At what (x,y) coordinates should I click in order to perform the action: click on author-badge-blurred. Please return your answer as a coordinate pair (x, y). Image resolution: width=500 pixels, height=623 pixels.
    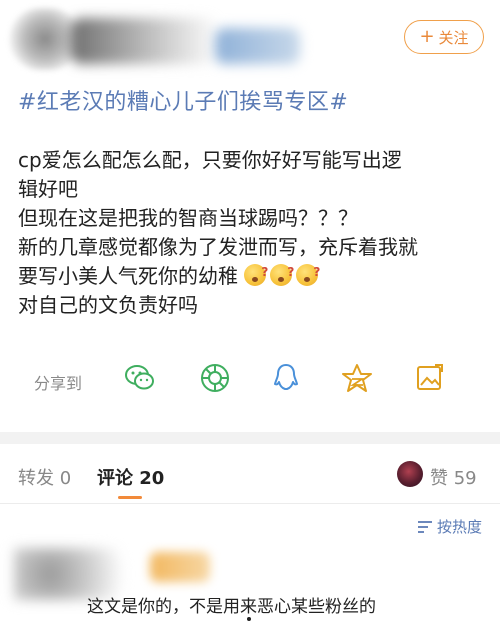
    Looking at the image, I should click on (257, 46).